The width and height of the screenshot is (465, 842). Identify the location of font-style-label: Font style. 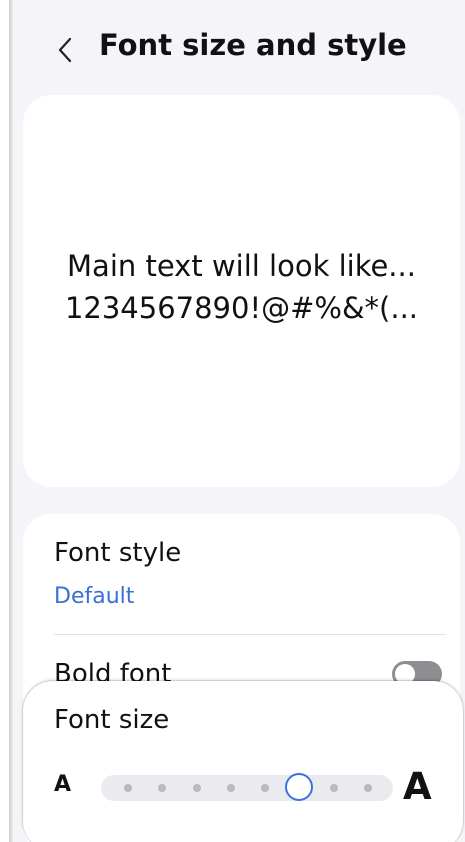
(118, 553).